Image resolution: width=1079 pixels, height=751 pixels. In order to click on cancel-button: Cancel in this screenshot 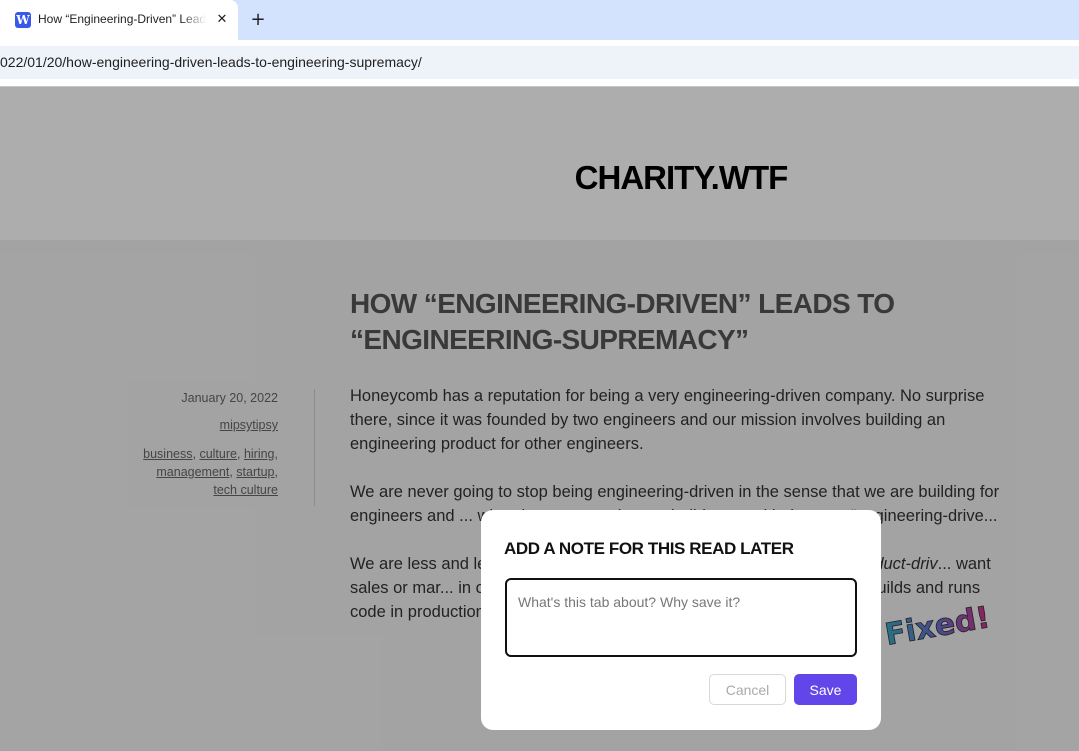, I will do `click(747, 689)`.